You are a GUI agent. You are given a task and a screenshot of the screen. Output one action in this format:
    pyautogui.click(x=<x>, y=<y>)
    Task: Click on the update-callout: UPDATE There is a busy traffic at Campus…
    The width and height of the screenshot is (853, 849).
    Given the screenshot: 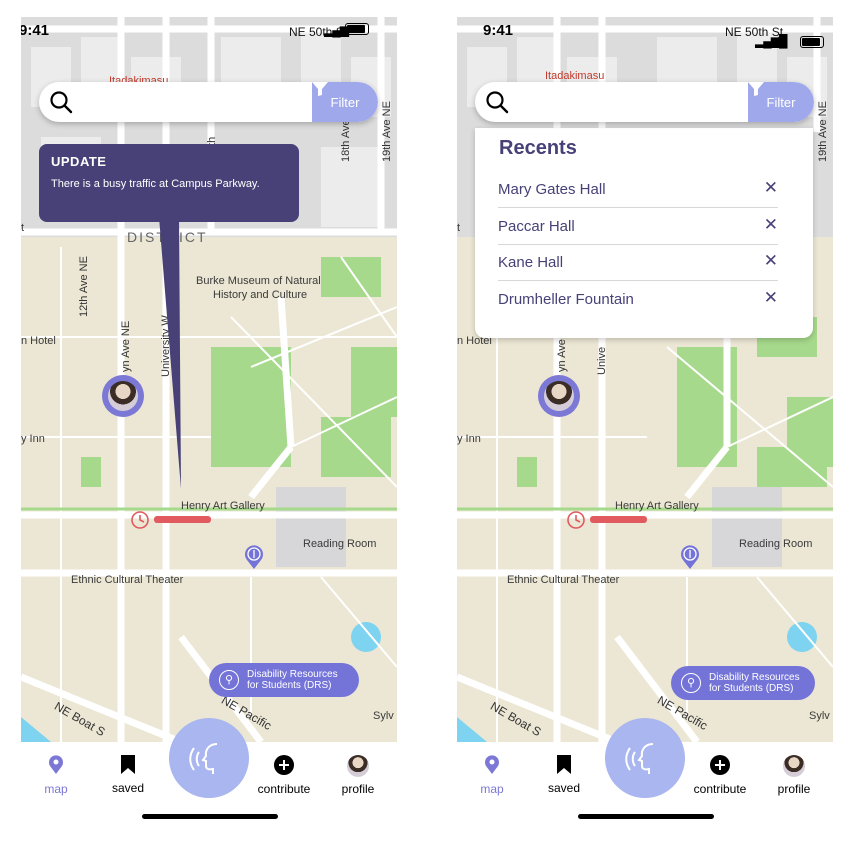 What is the action you would take?
    pyautogui.click(x=169, y=183)
    